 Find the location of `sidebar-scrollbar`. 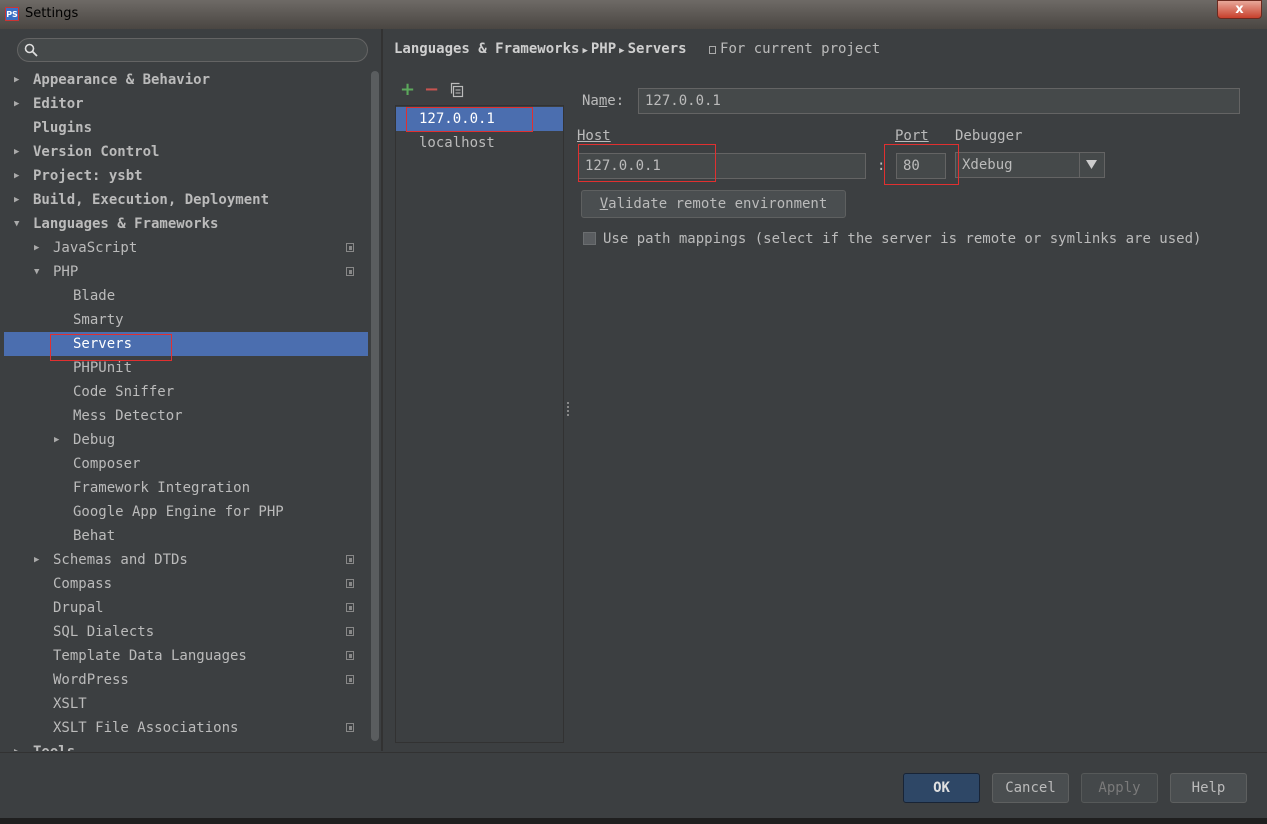

sidebar-scrollbar is located at coordinates (375, 406).